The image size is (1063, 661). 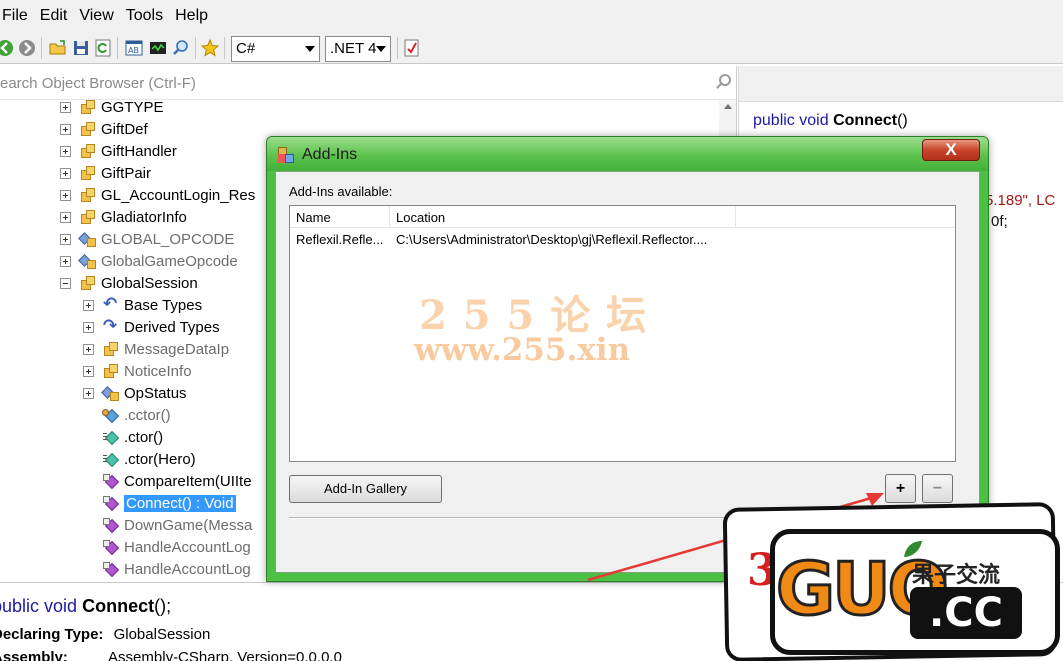 What do you see at coordinates (123, 217) in the screenshot?
I see `tree-node: GladiatorInfo` at bounding box center [123, 217].